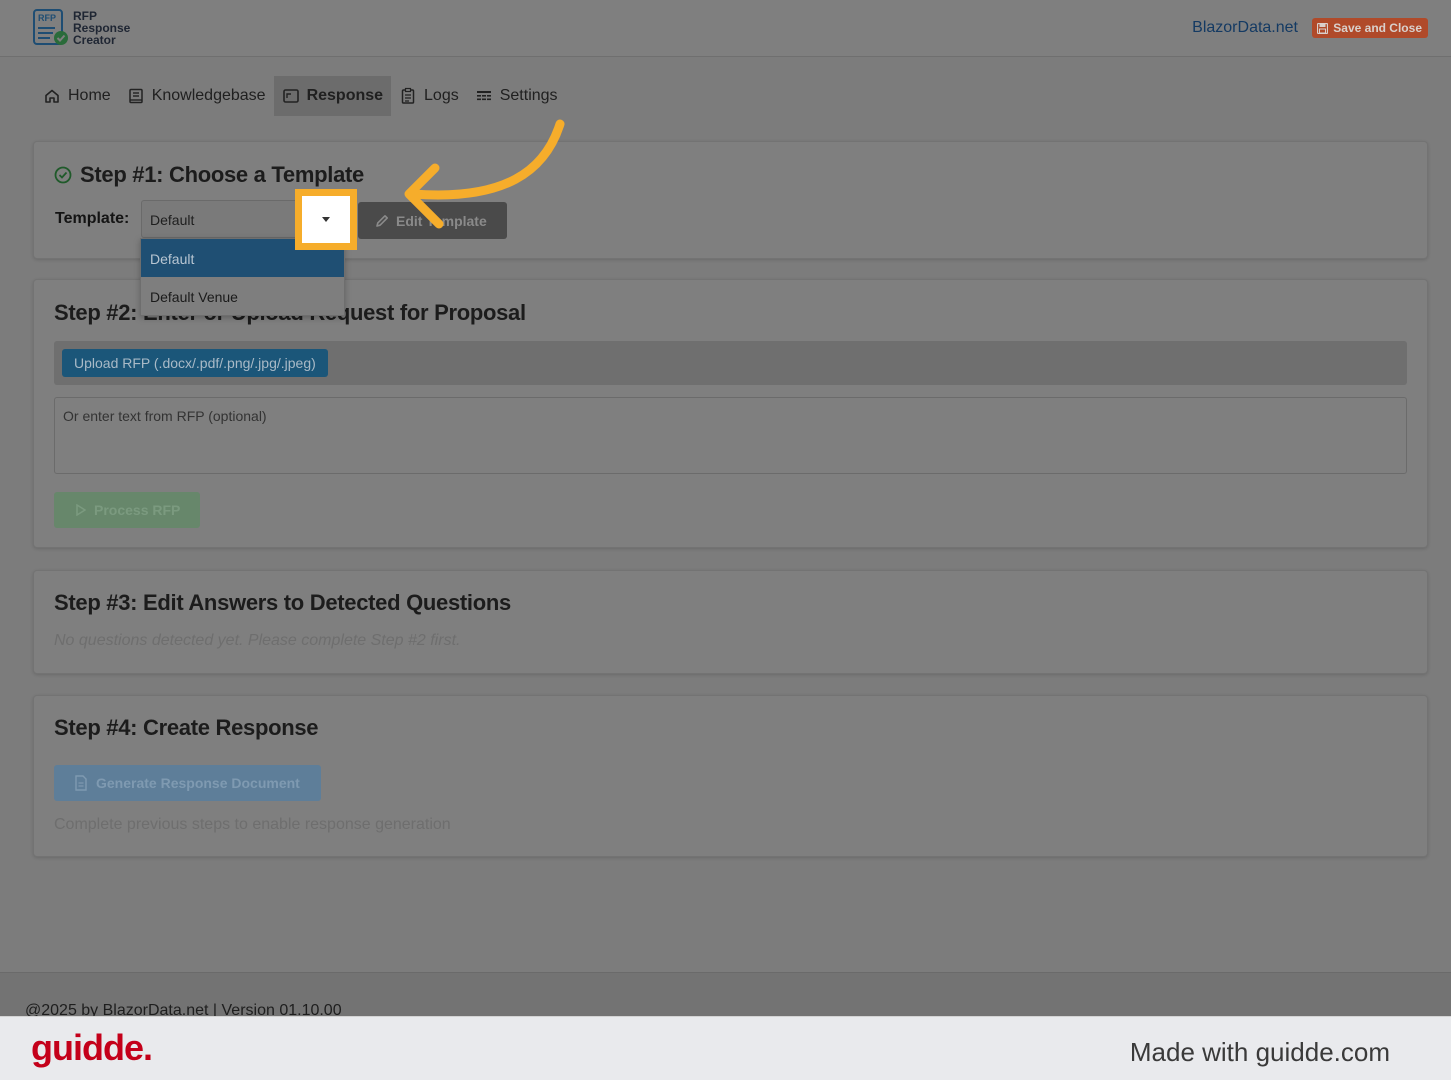 This screenshot has width=1451, height=1080. What do you see at coordinates (89, 95) in the screenshot?
I see `nav-label-home: Home` at bounding box center [89, 95].